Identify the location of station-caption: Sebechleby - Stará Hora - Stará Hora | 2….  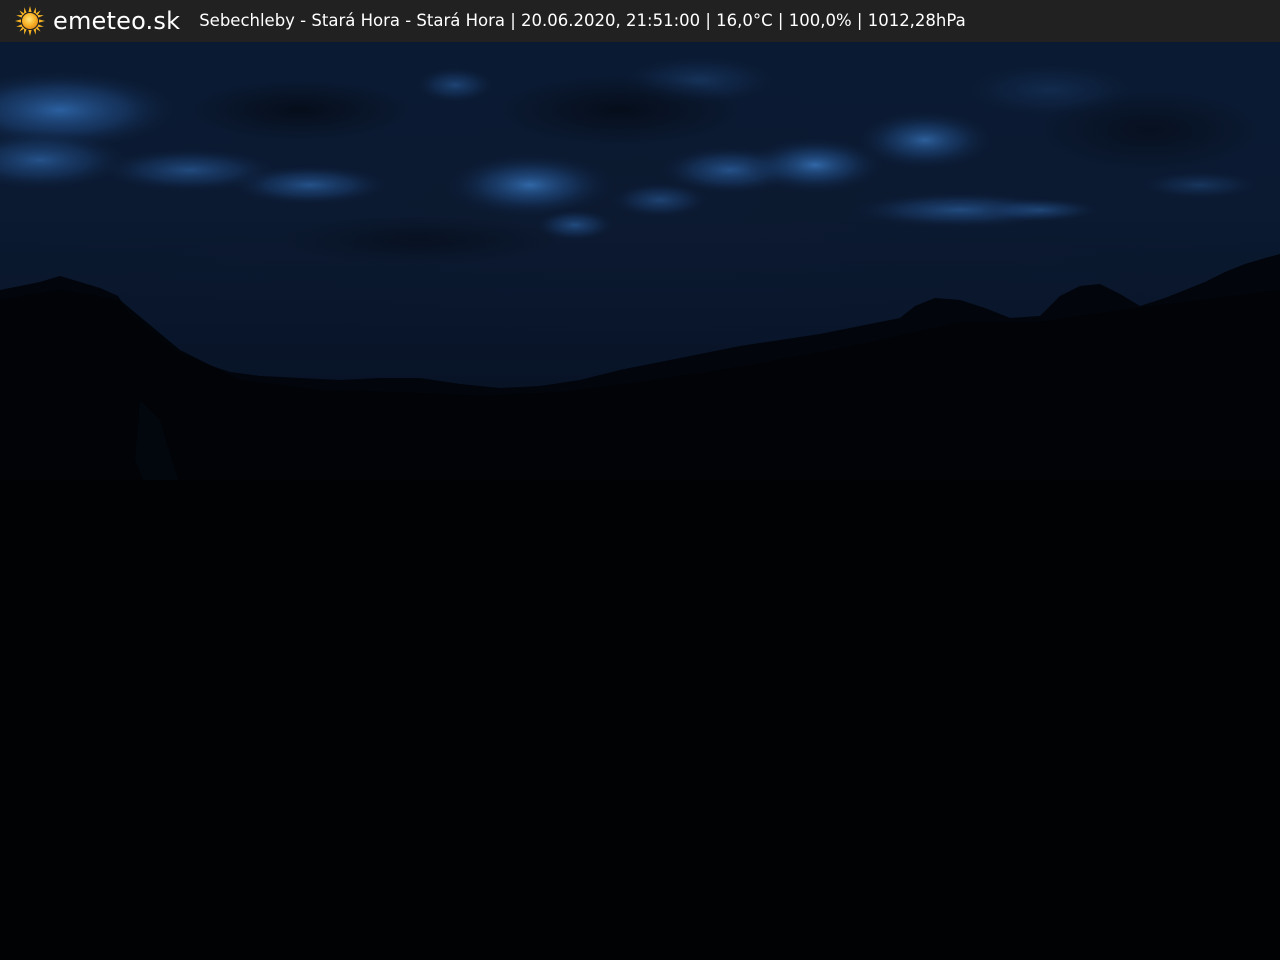
(582, 20).